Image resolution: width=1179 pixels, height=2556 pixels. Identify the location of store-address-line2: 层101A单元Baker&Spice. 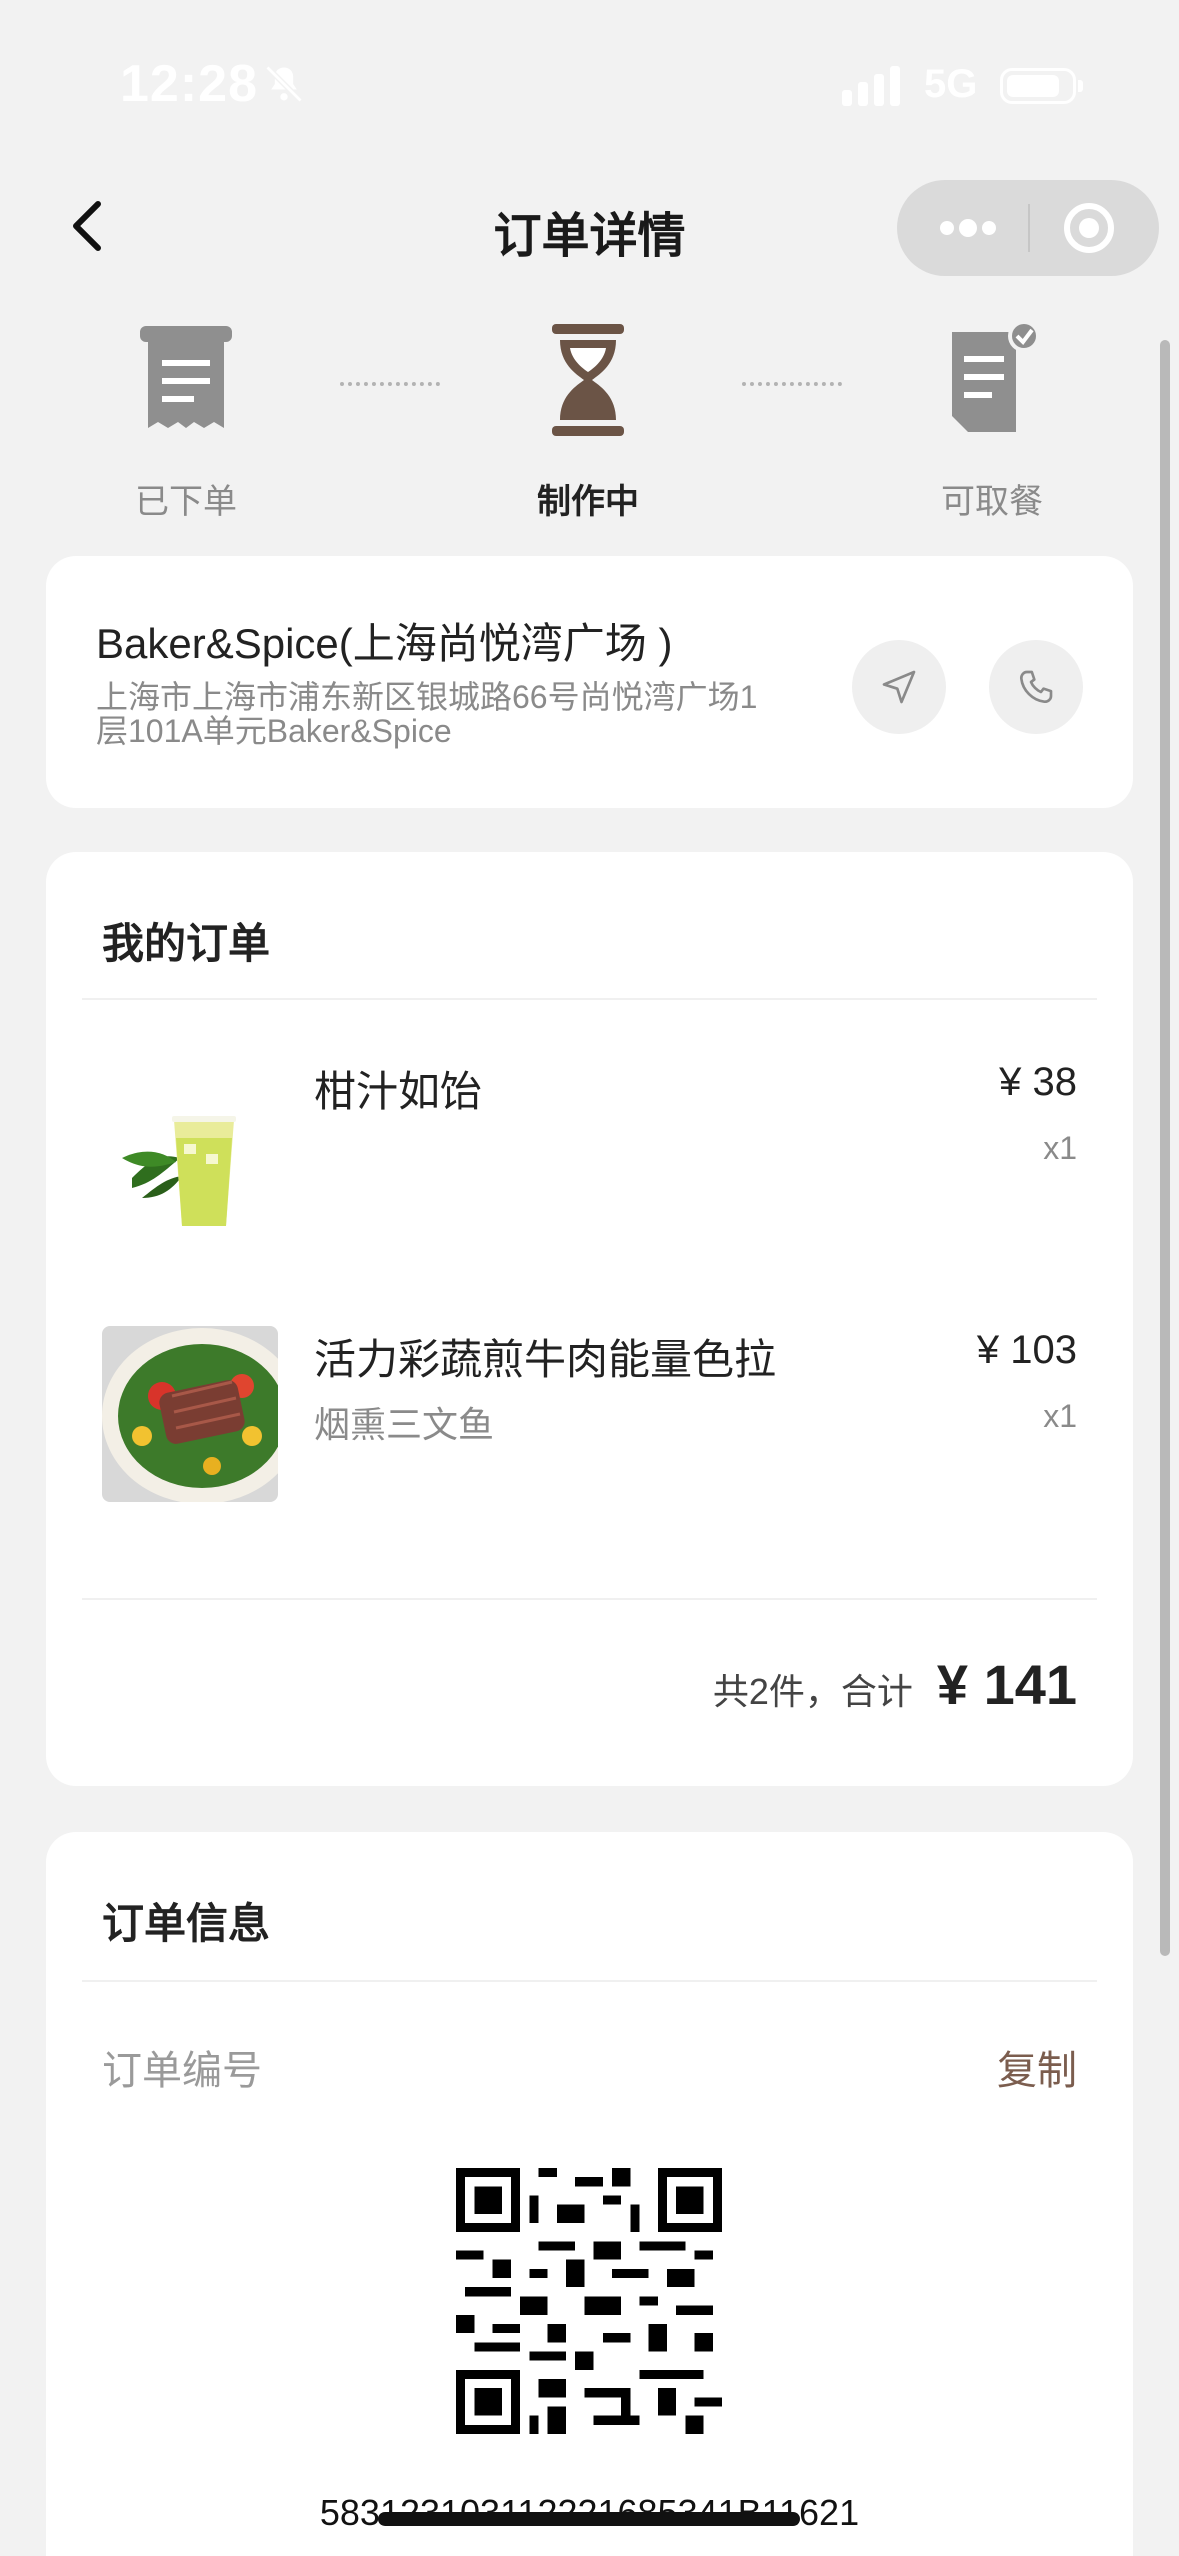
(274, 731).